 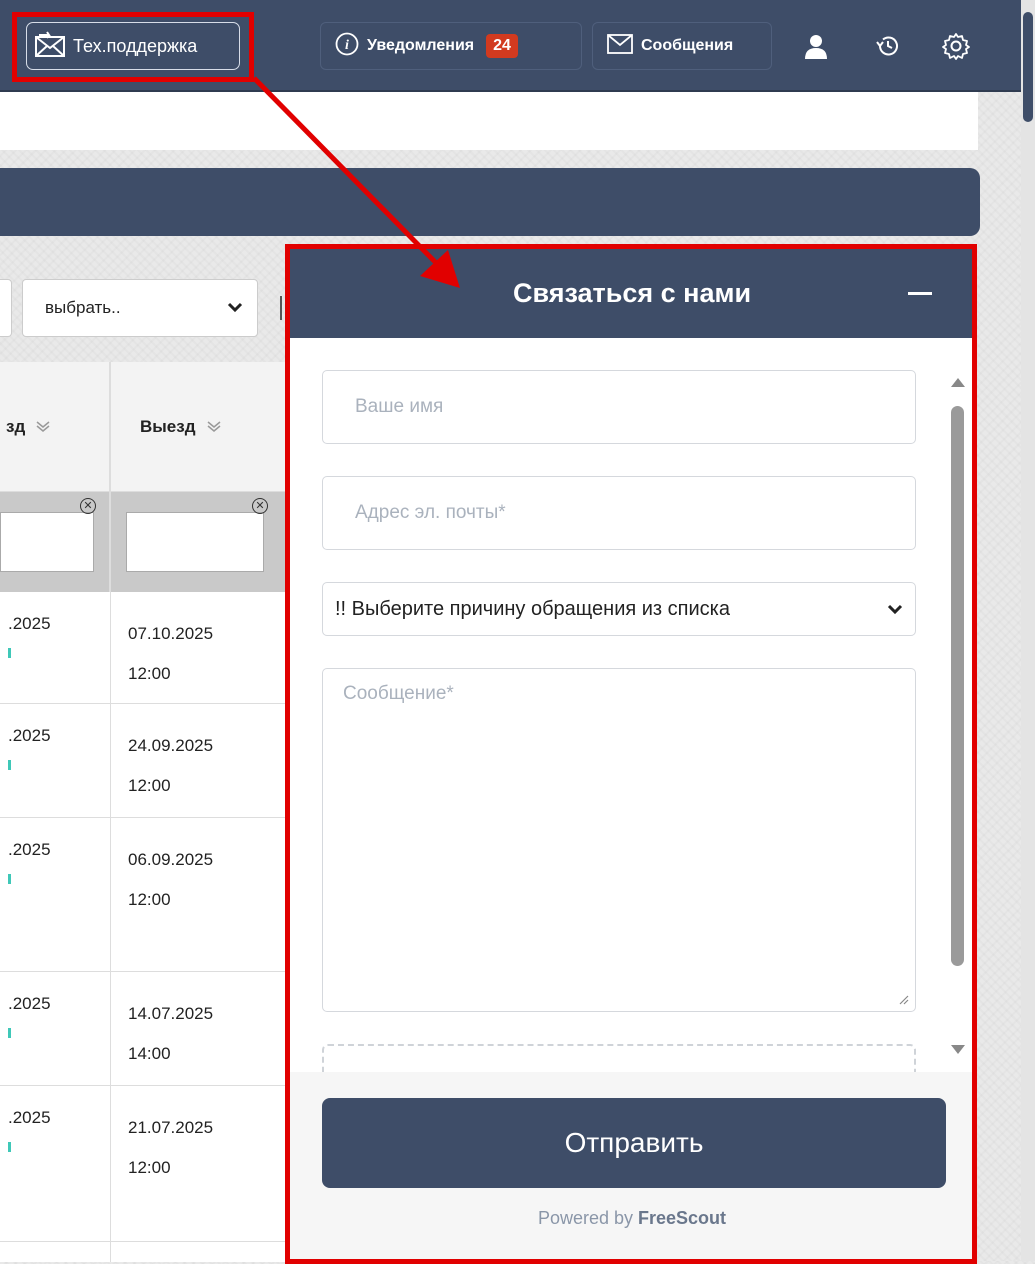 What do you see at coordinates (145, 895) in the screenshot?
I see `table-row: .2025 06.09.2025 12:00` at bounding box center [145, 895].